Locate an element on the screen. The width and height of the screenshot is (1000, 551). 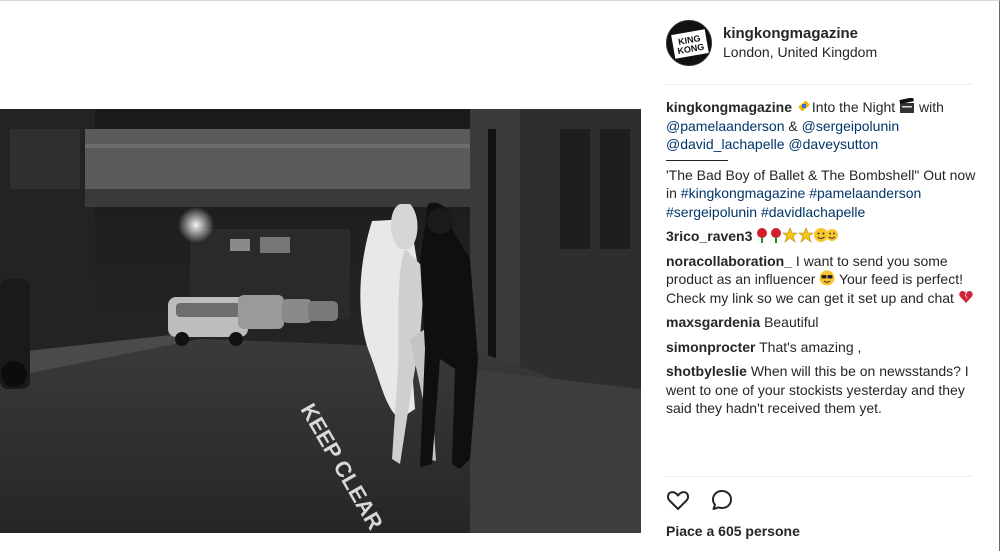
caption-username: kingkongmagazine is located at coordinates (729, 107).